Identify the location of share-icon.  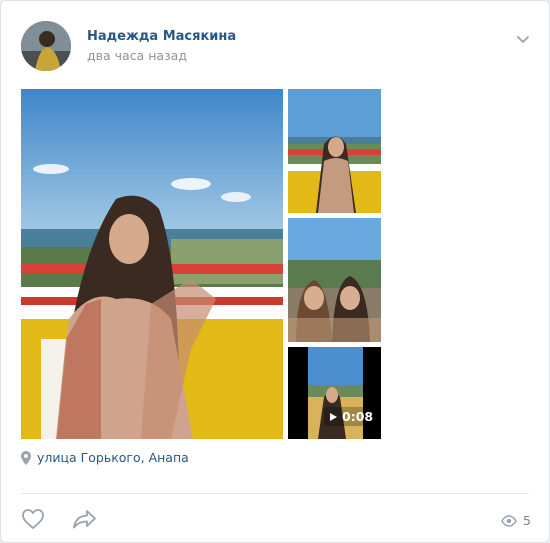
(84, 519).